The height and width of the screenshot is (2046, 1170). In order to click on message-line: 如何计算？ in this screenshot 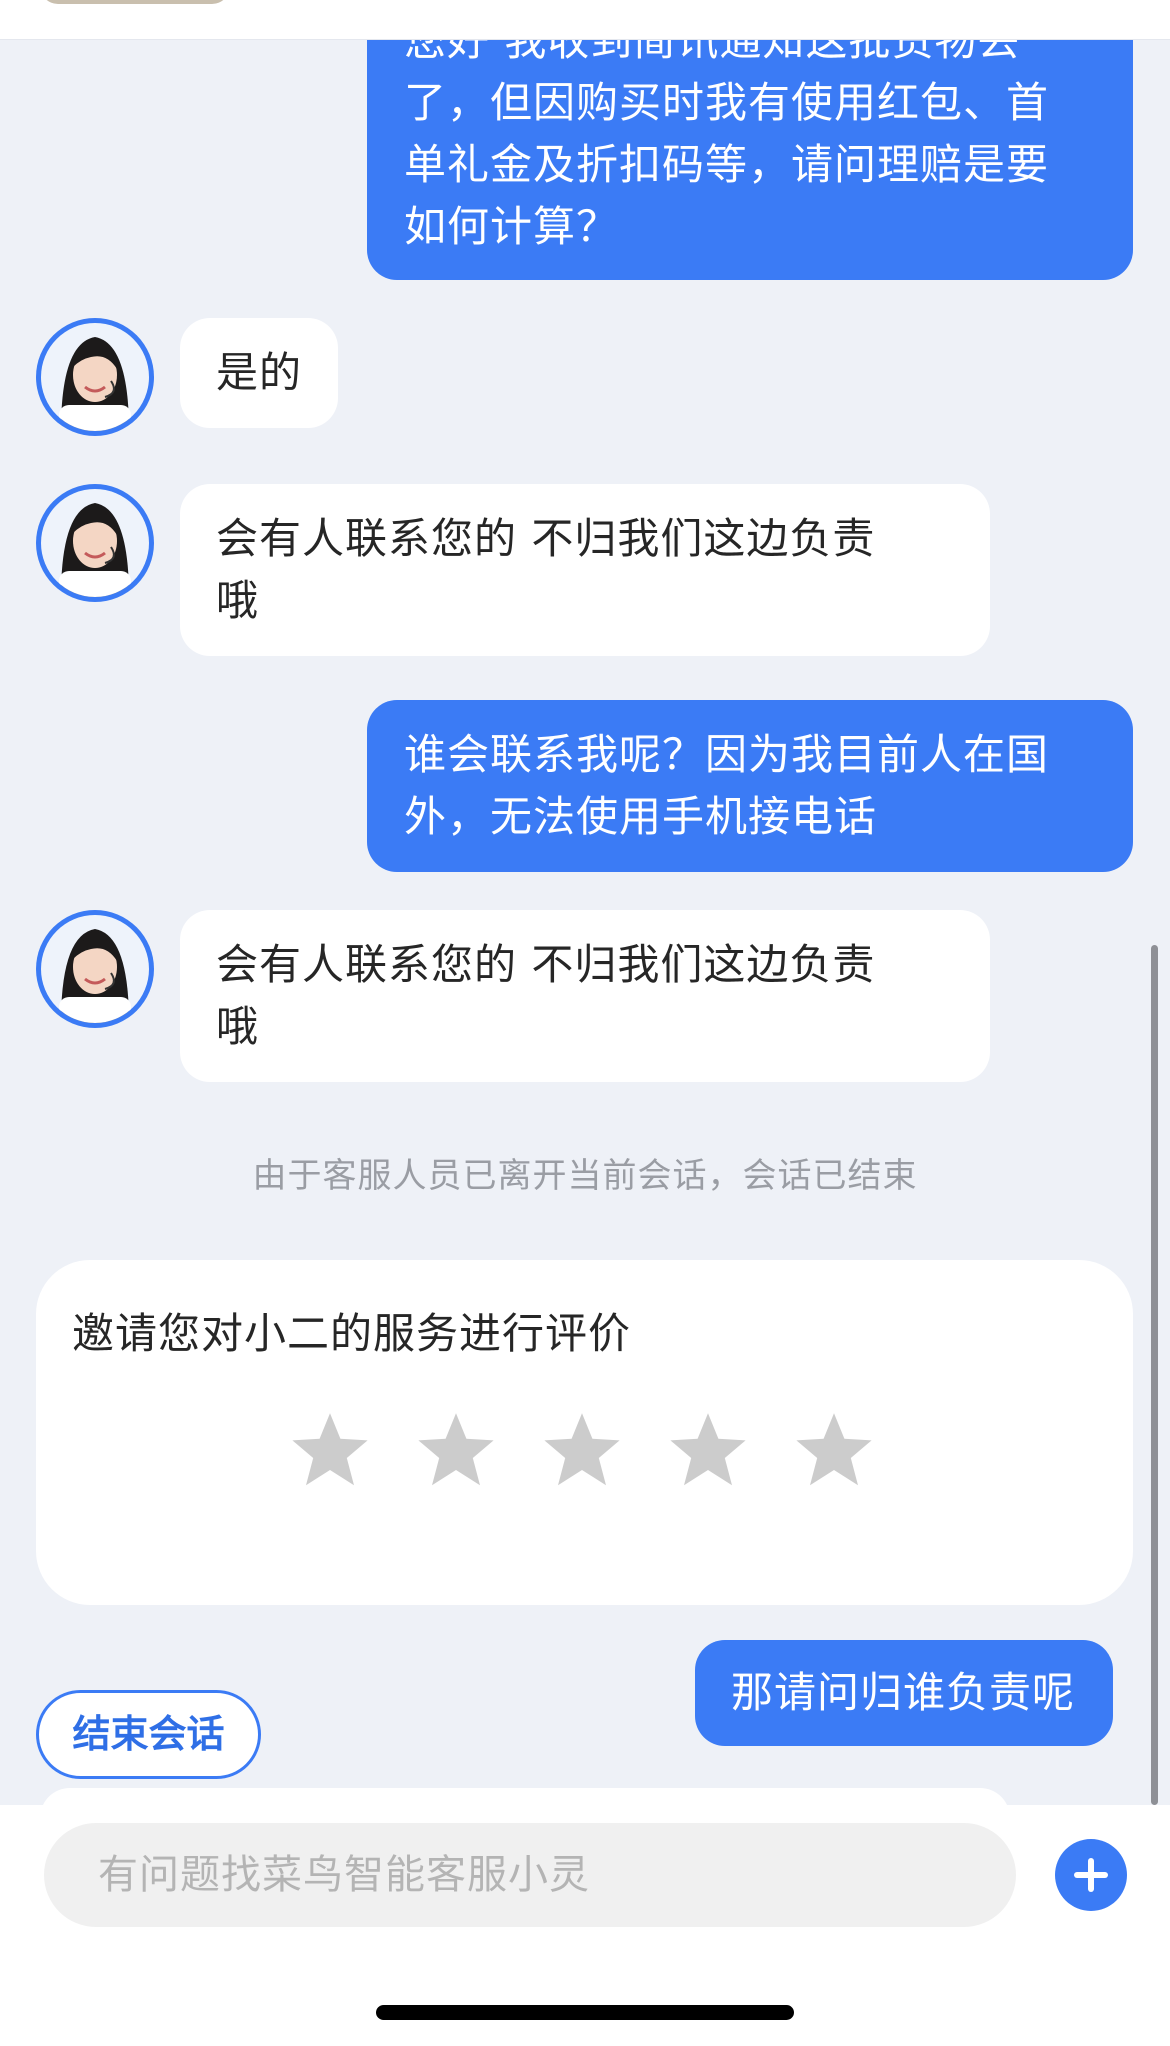, I will do `click(512, 226)`.